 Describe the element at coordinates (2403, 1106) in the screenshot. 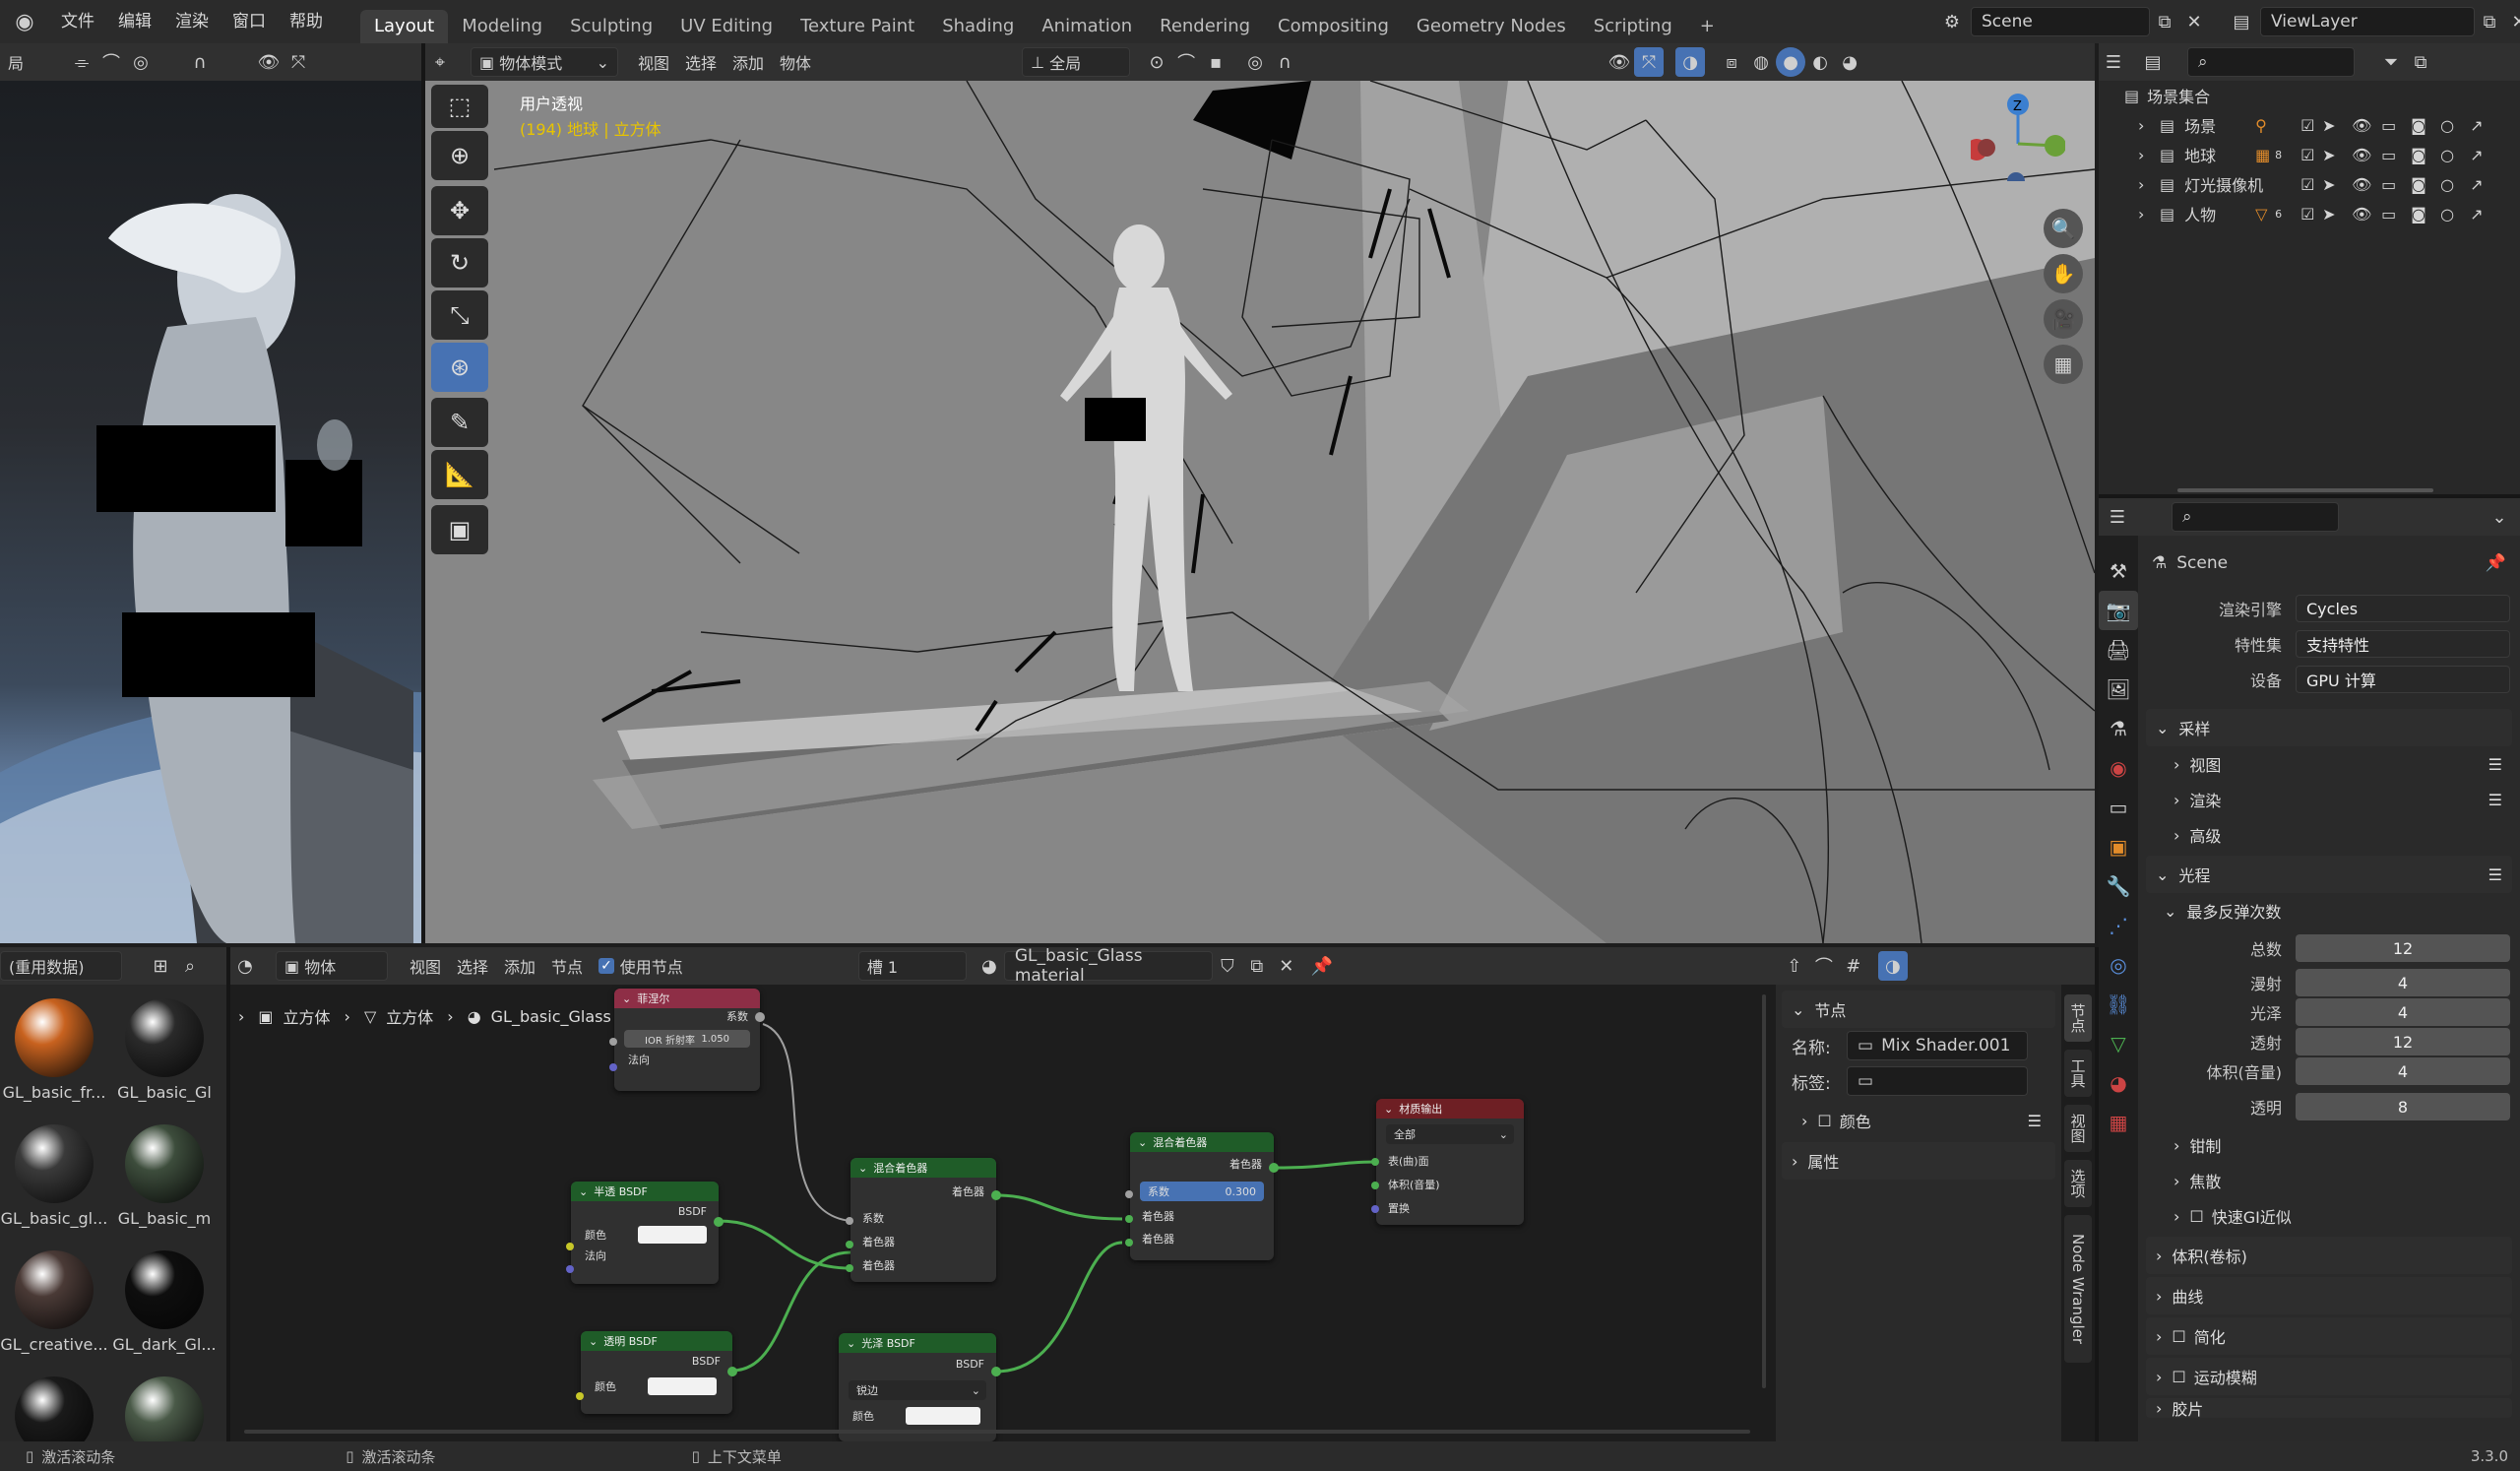

I see `bounce-transparent-field: 8` at that location.